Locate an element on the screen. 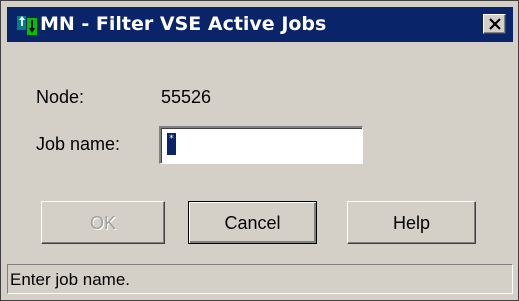  job-name-value: * is located at coordinates (171, 144).